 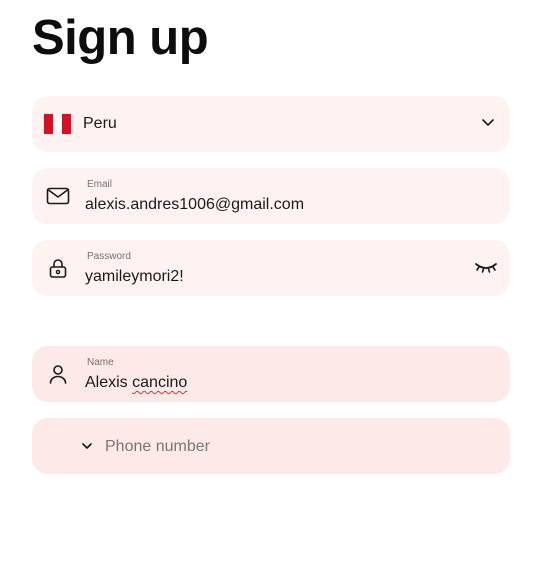 I want to click on eye-closed-icon, so click(x=486, y=268).